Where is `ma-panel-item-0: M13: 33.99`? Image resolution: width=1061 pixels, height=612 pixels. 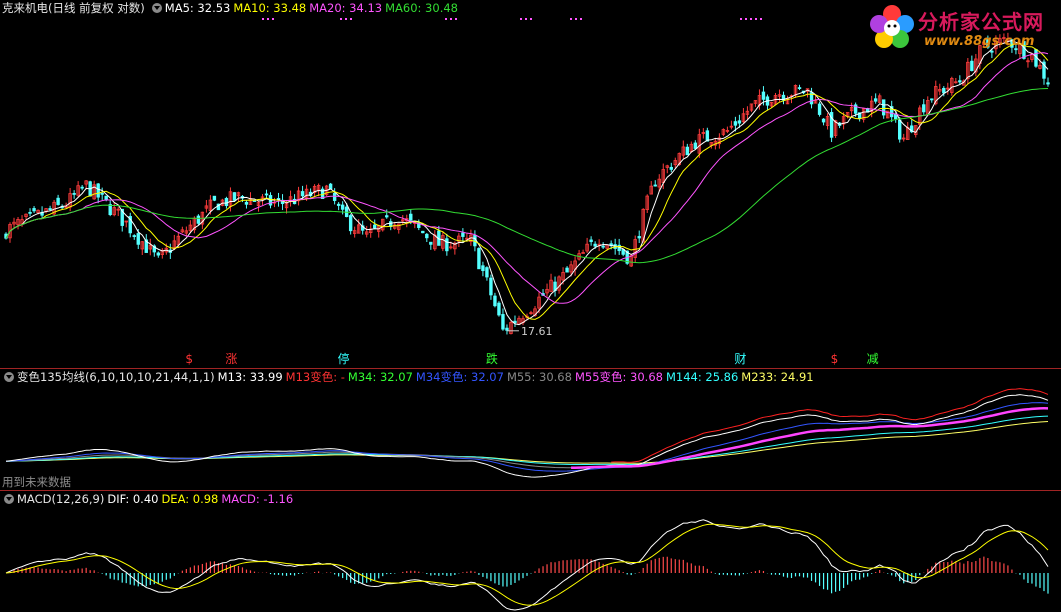
ma-panel-item-0: M13: 33.99 is located at coordinates (250, 377).